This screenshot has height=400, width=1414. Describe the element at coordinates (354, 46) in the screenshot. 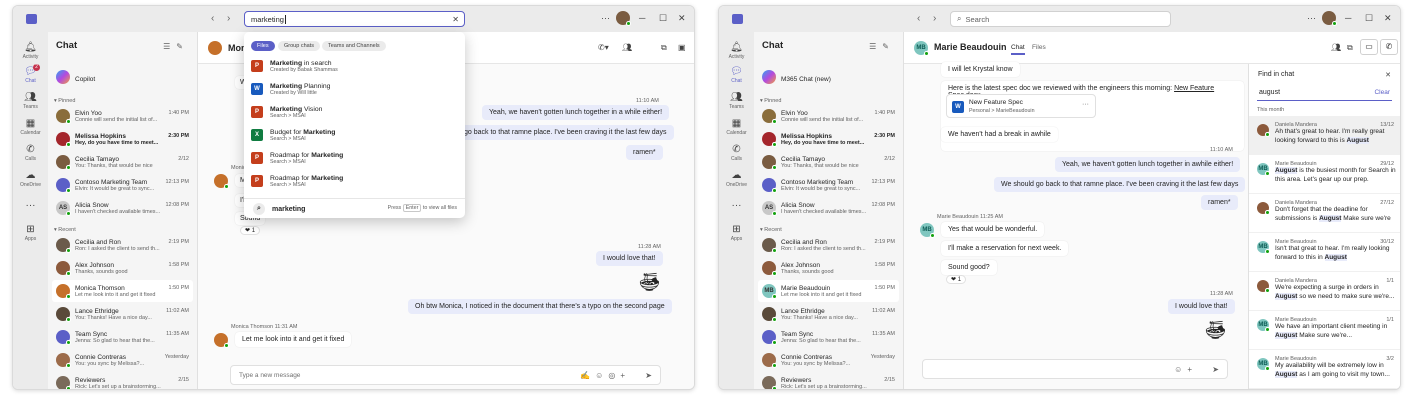

I see `filter-teams-channels: Teams and Channels` at that location.